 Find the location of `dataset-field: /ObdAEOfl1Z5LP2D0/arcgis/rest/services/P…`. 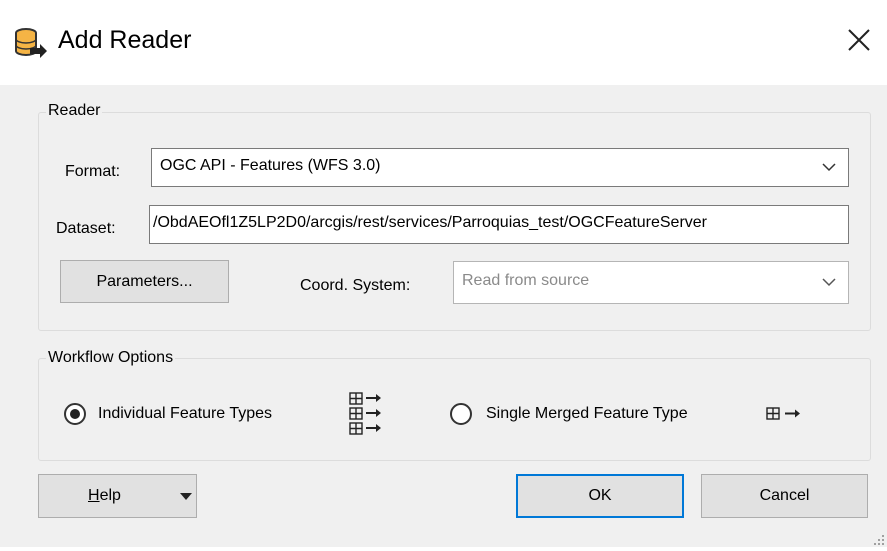

dataset-field: /ObdAEOfl1Z5LP2D0/arcgis/rest/services/P… is located at coordinates (499, 224).